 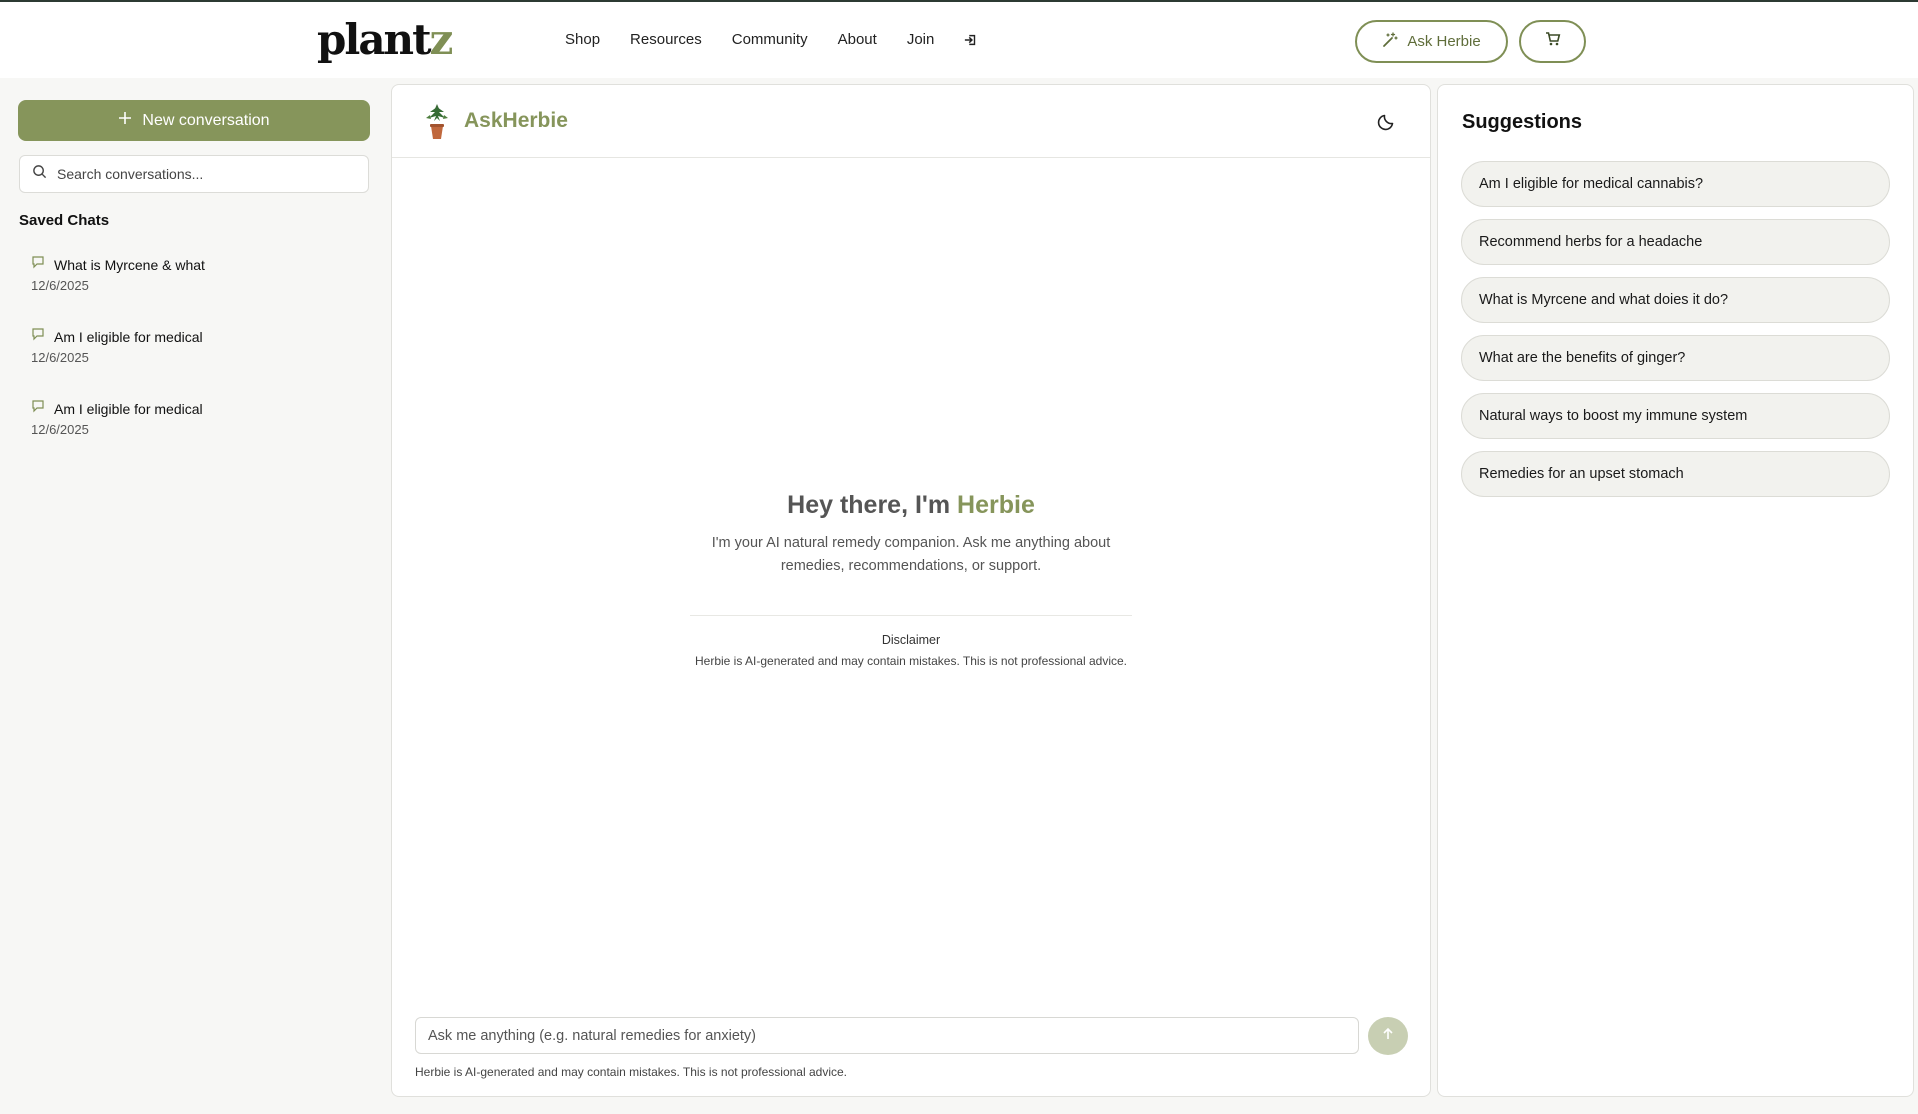 I want to click on search-input, so click(x=202, y=174).